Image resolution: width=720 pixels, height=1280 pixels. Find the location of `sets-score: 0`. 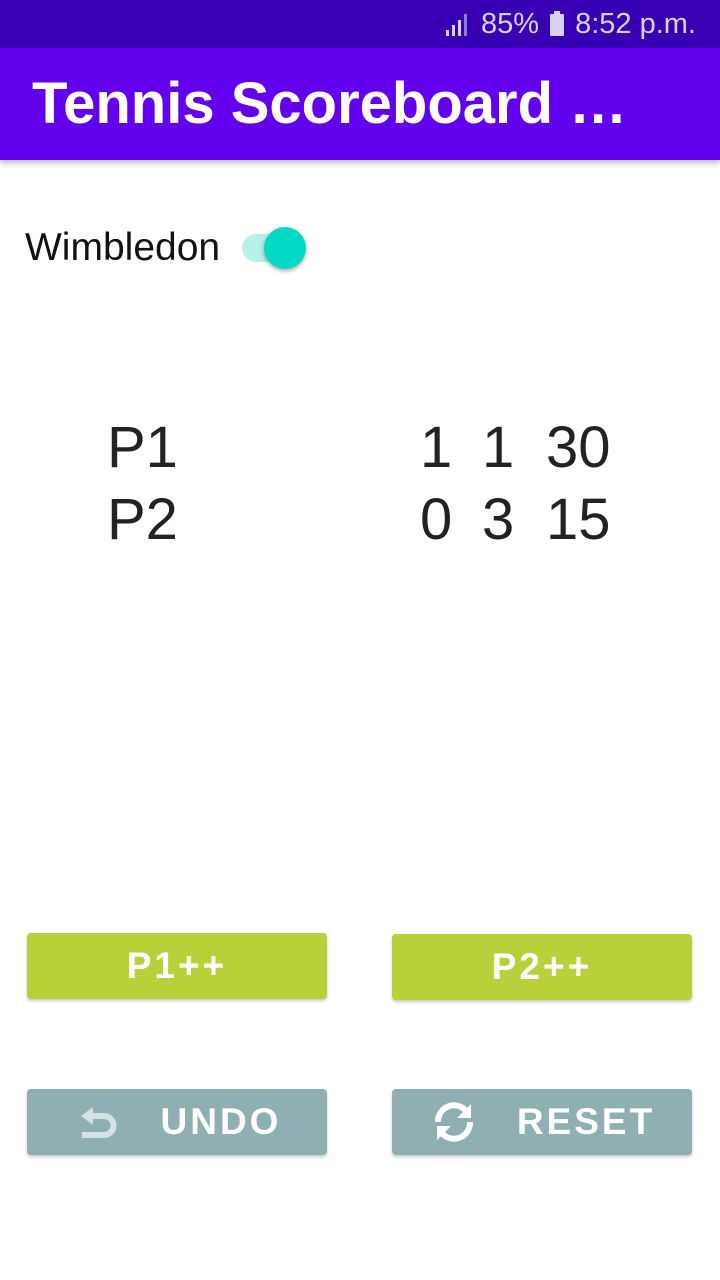

sets-score: 0 is located at coordinates (436, 519).